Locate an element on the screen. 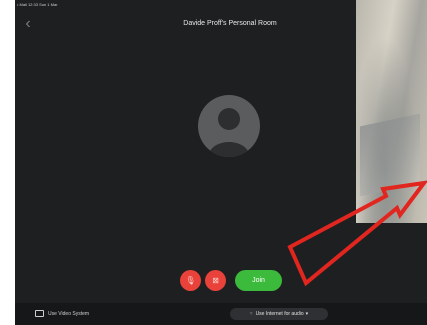  screen-icon is located at coordinates (39, 314).